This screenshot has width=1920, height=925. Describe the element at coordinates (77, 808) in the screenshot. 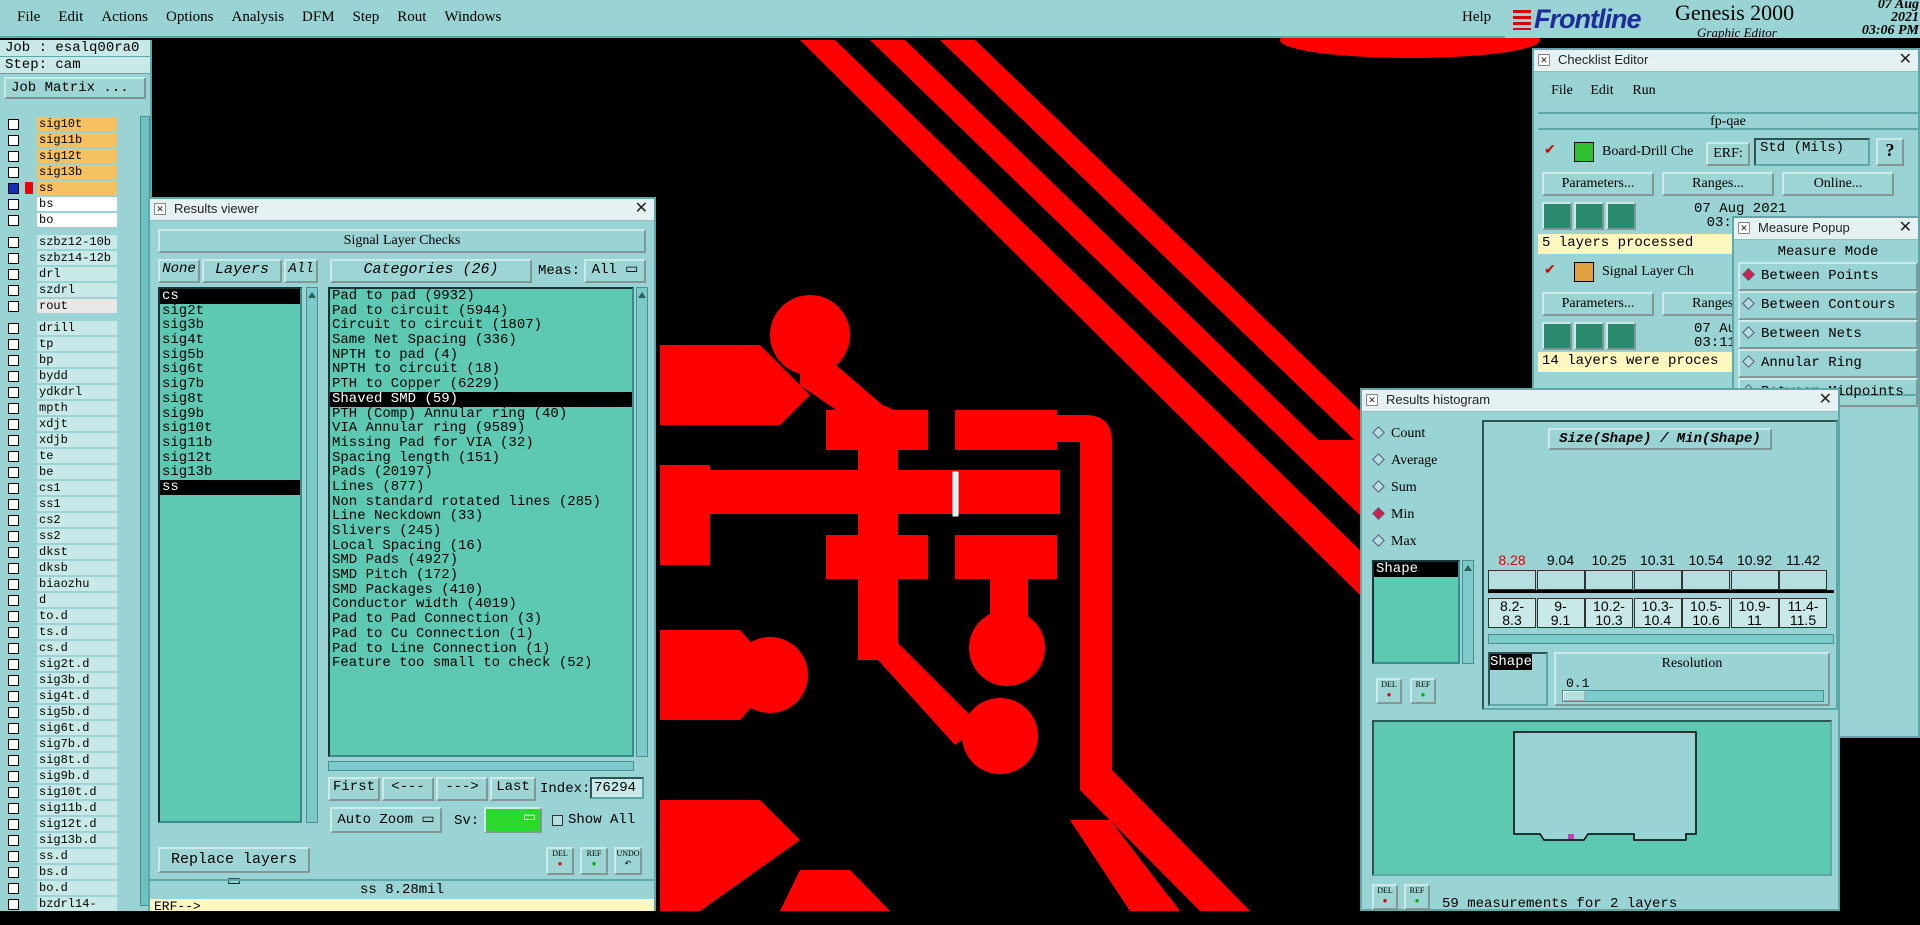

I see `layer-name: sig11b.d` at that location.